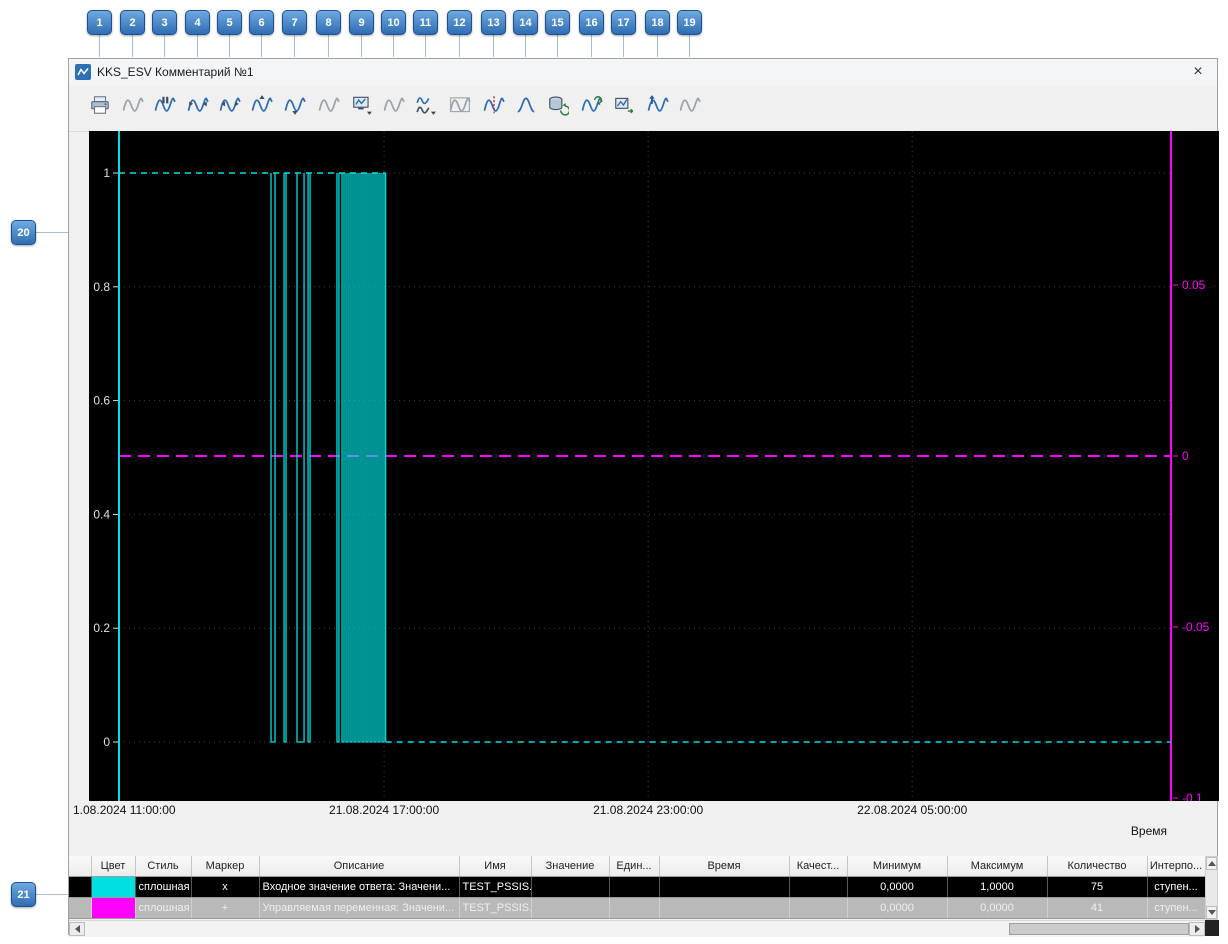 Image resolution: width=1228 pixels, height=944 pixels. What do you see at coordinates (362, 107) in the screenshot?
I see `toolbar-button-screen-layout` at bounding box center [362, 107].